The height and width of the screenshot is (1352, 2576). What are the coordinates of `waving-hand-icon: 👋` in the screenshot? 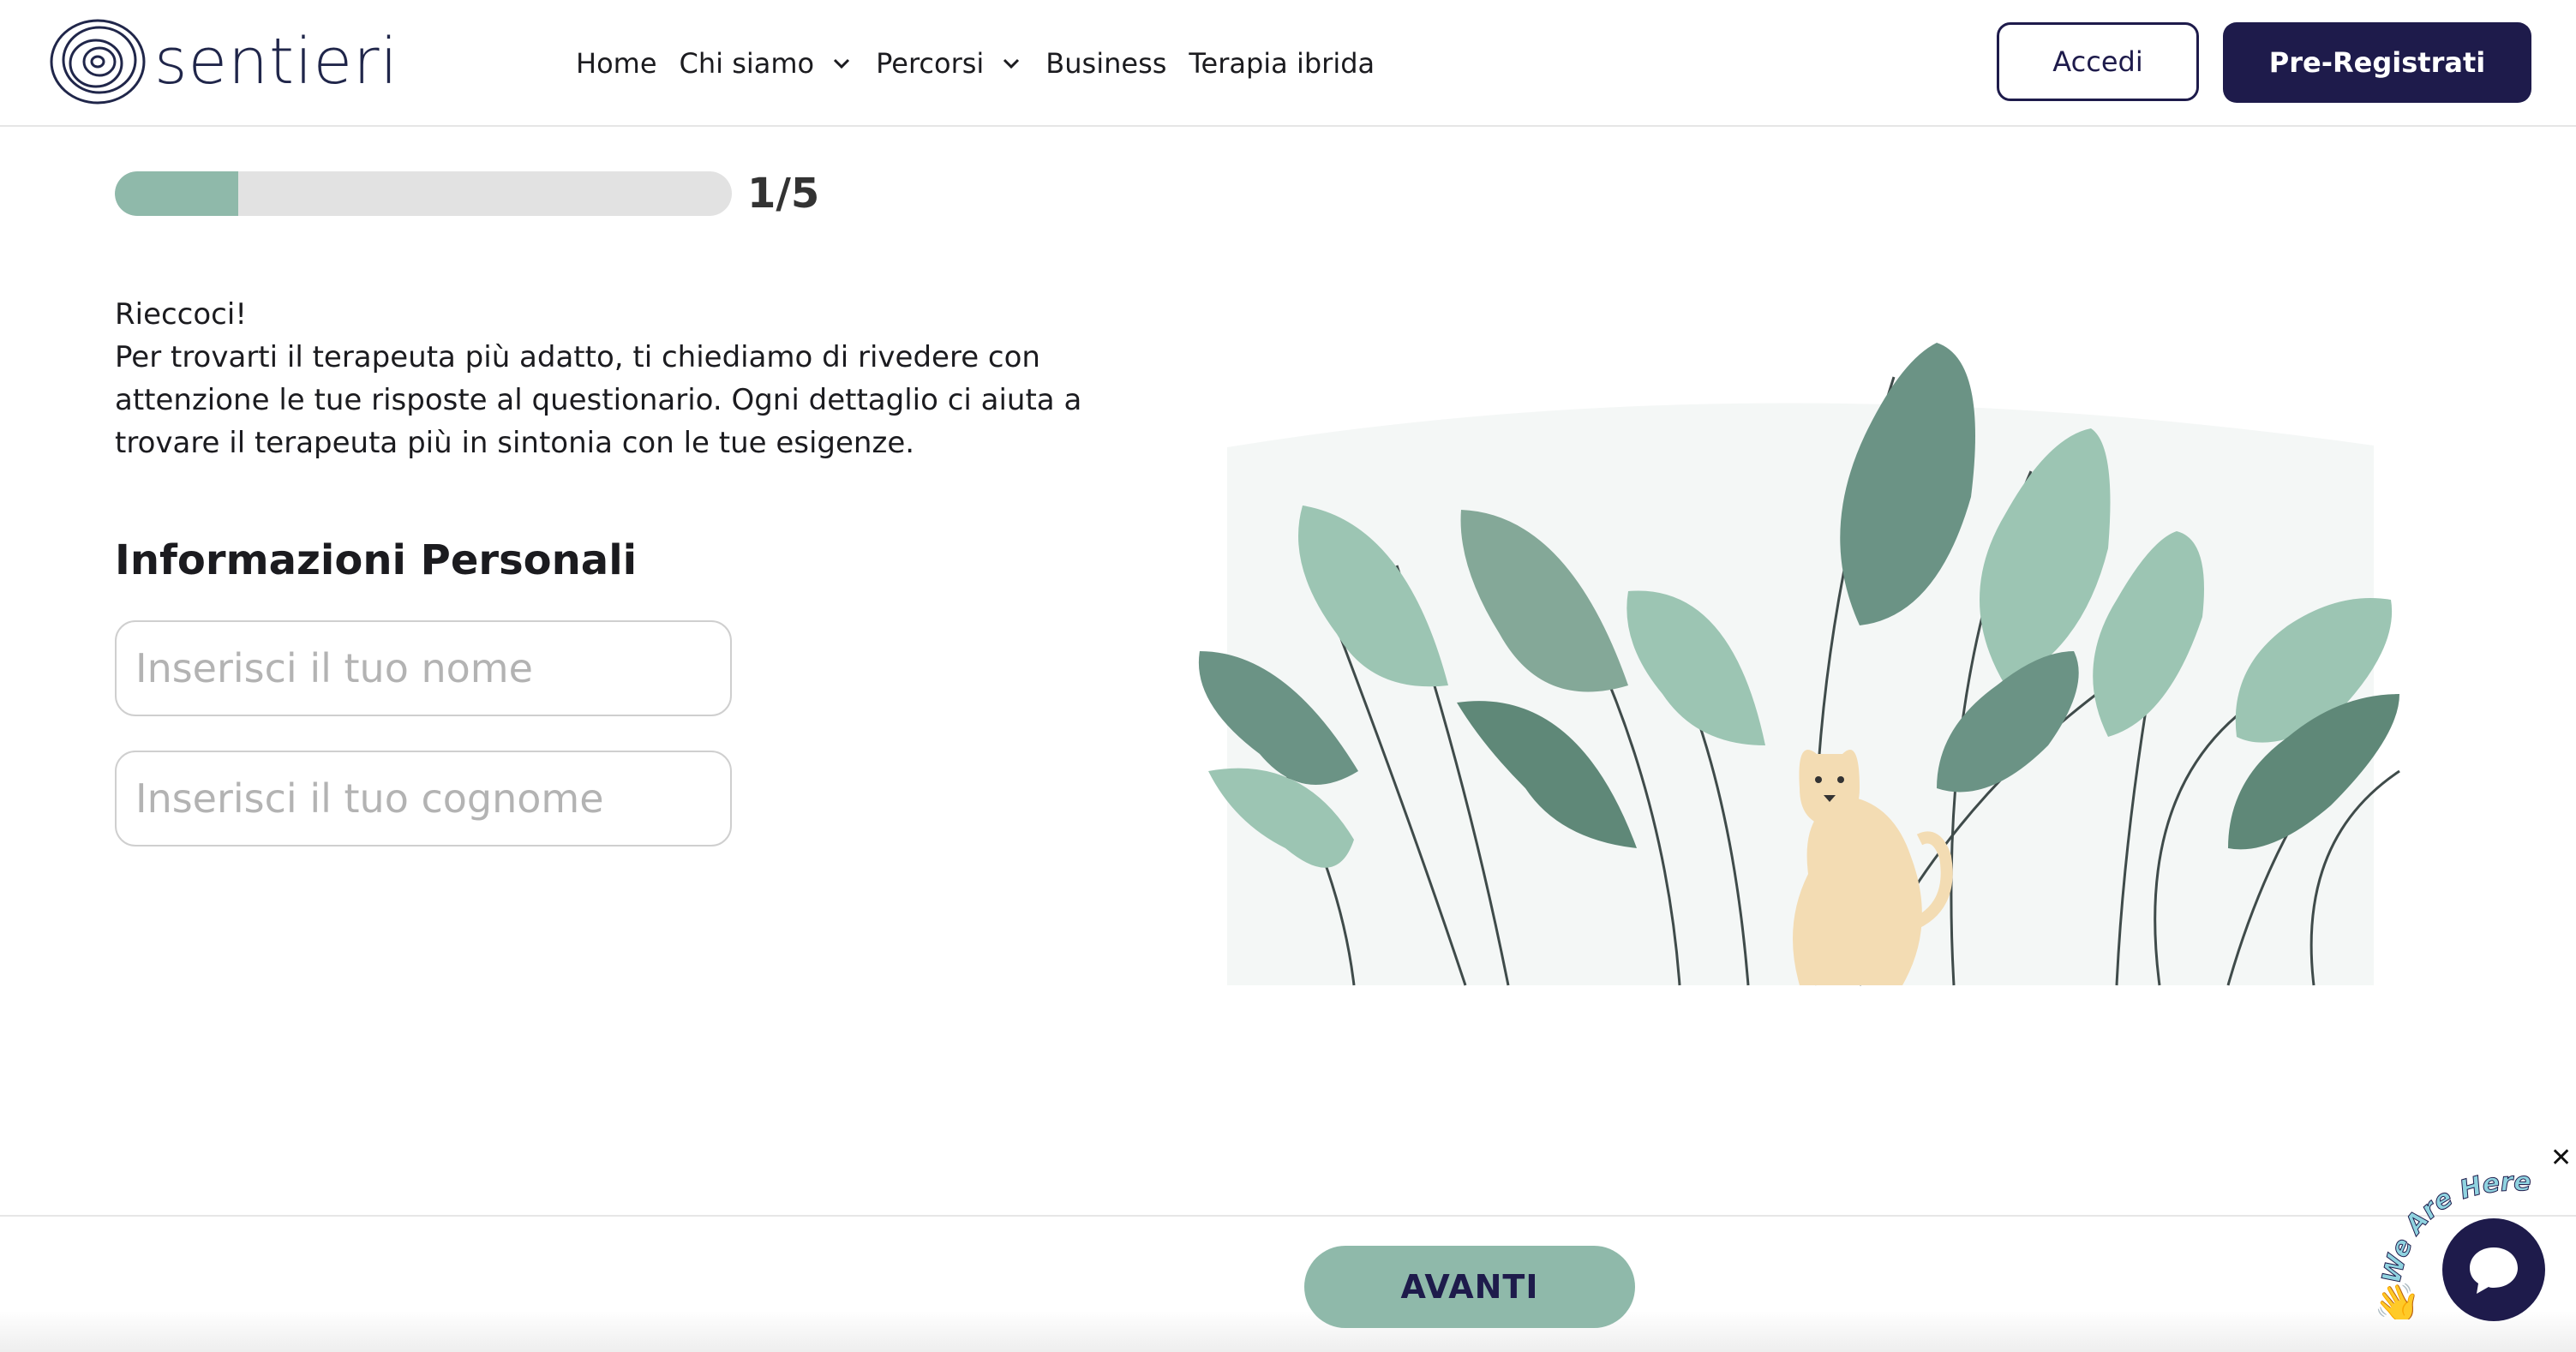 It's located at (2397, 1300).